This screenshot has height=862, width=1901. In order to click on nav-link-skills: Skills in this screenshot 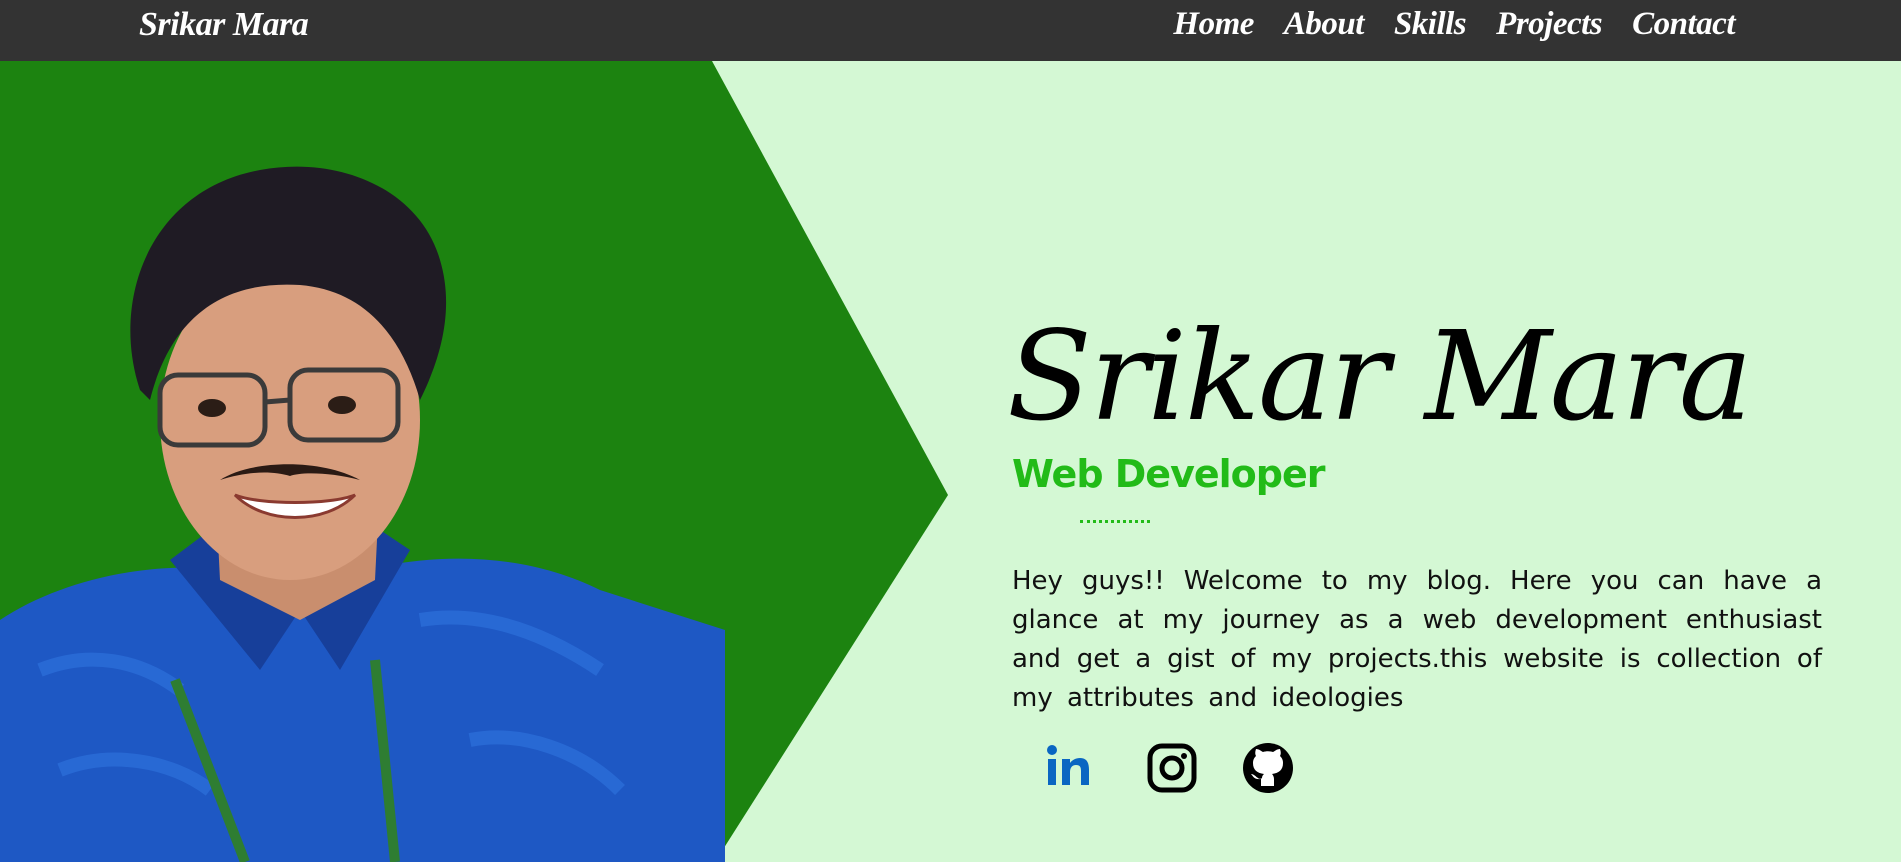, I will do `click(1430, 24)`.